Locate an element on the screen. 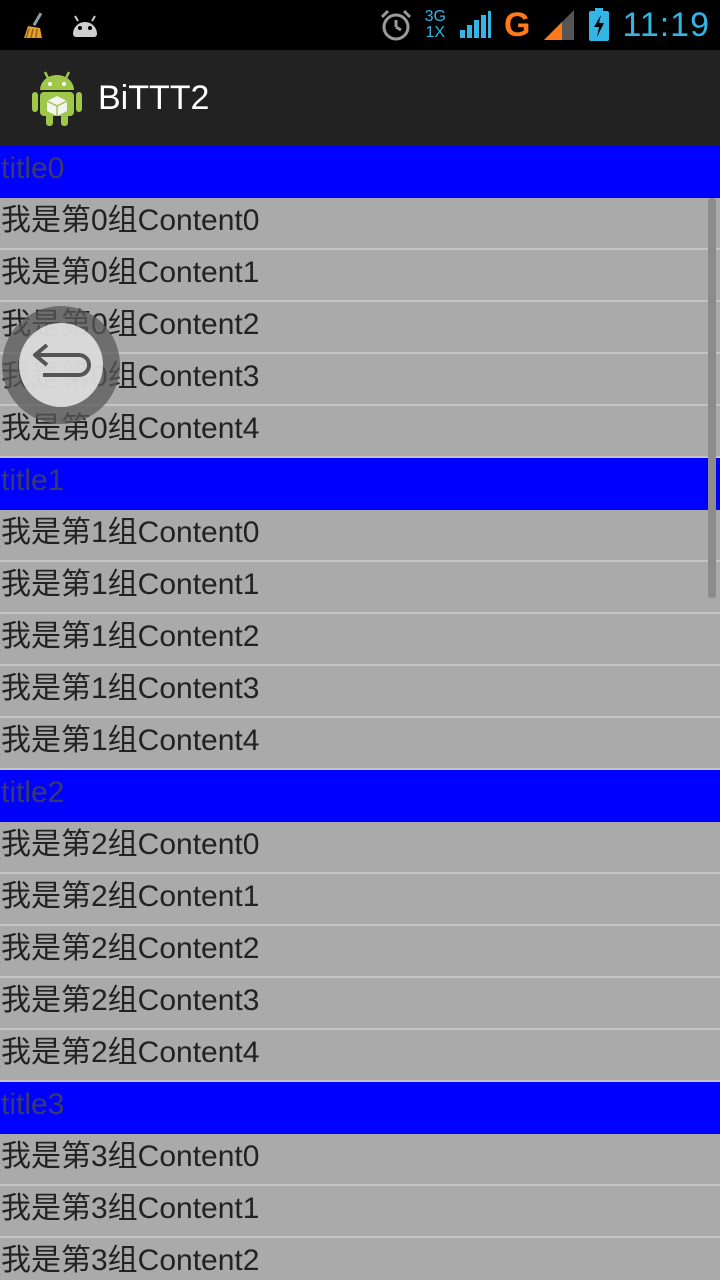 Image resolution: width=720 pixels, height=1280 pixels. list-item-label: 我是第3组Content1 is located at coordinates (130, 1208).